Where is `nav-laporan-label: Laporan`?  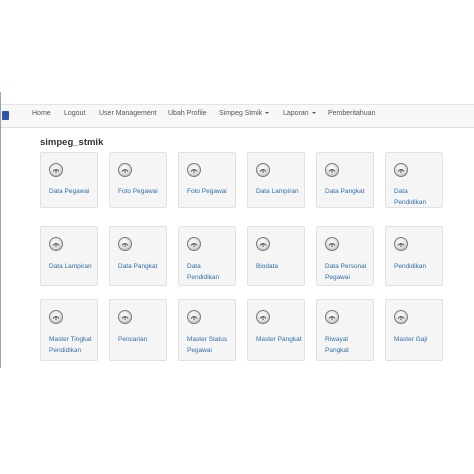 nav-laporan-label: Laporan is located at coordinates (296, 113).